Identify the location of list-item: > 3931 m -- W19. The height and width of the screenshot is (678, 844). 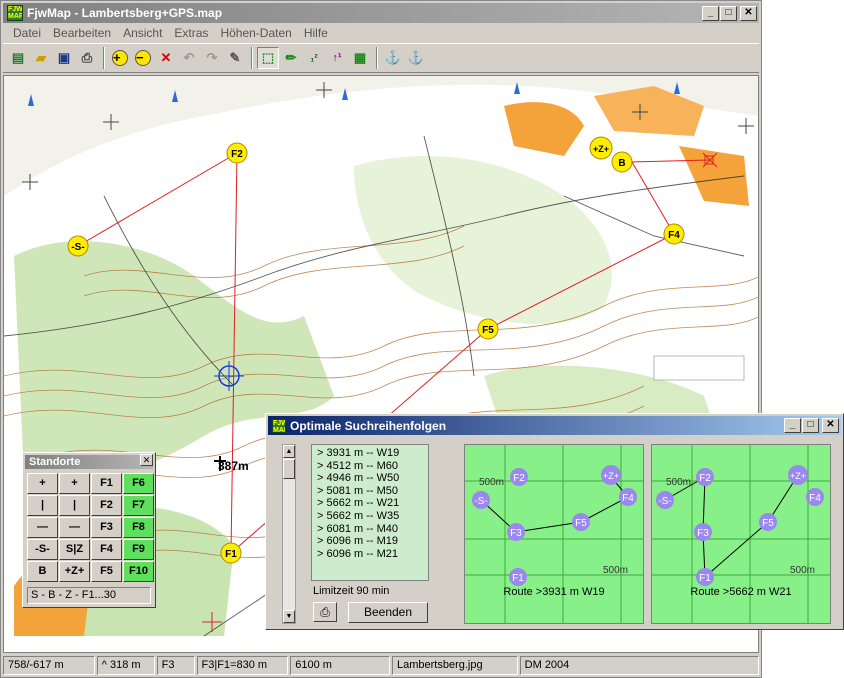
(370, 453).